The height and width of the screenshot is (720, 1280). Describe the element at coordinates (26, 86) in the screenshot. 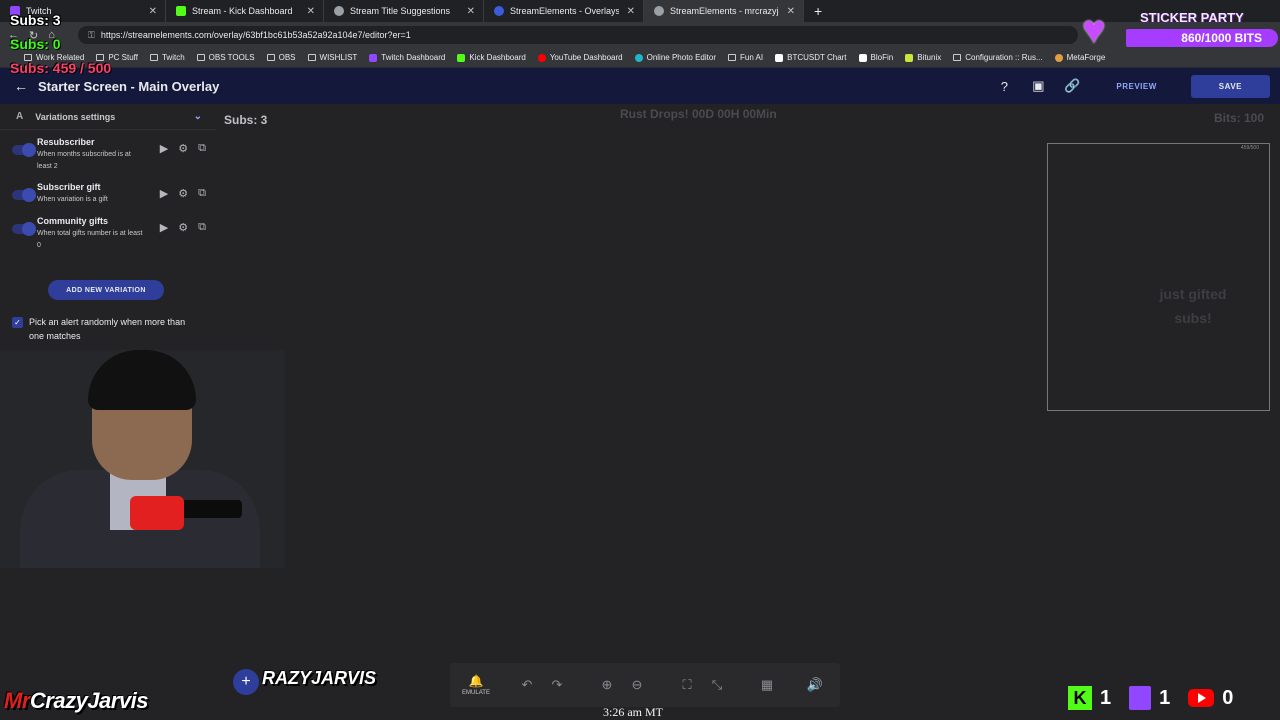

I see `back-arrow-icon: ←` at that location.